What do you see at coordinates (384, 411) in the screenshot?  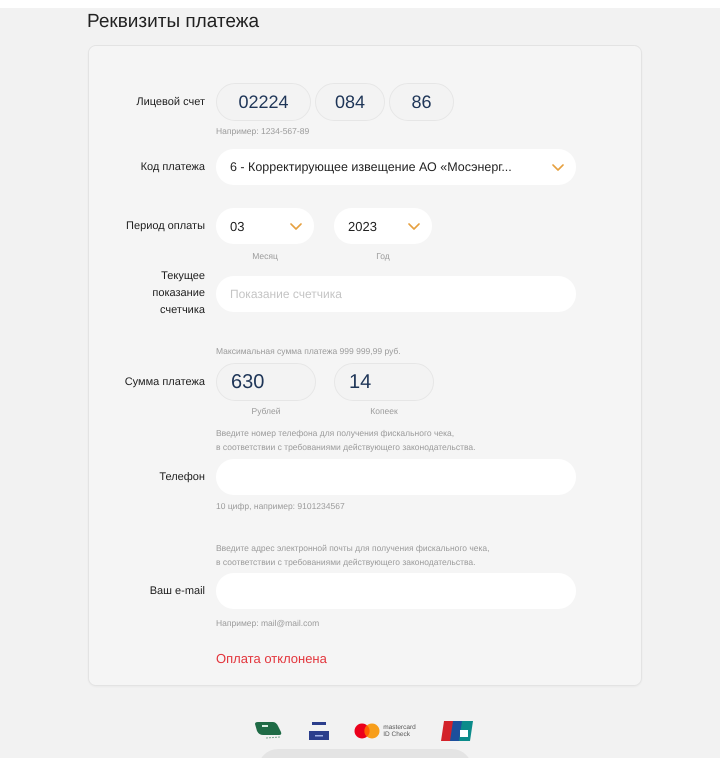 I see `field-caption: Копеек` at bounding box center [384, 411].